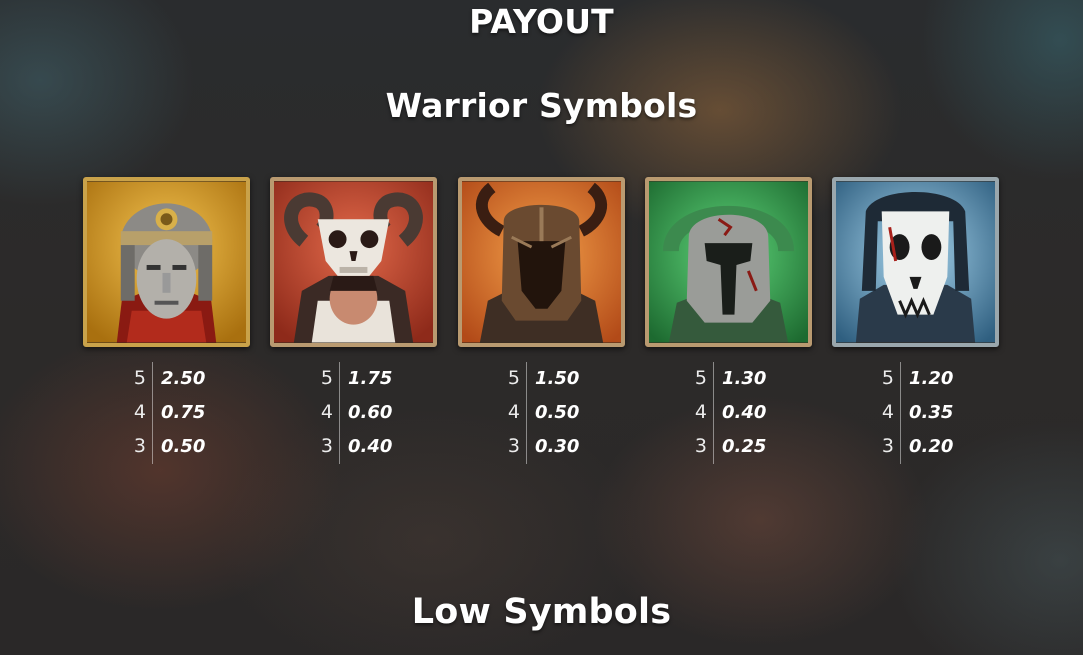  I want to click on pay-row: 4 0.40, so click(729, 413).